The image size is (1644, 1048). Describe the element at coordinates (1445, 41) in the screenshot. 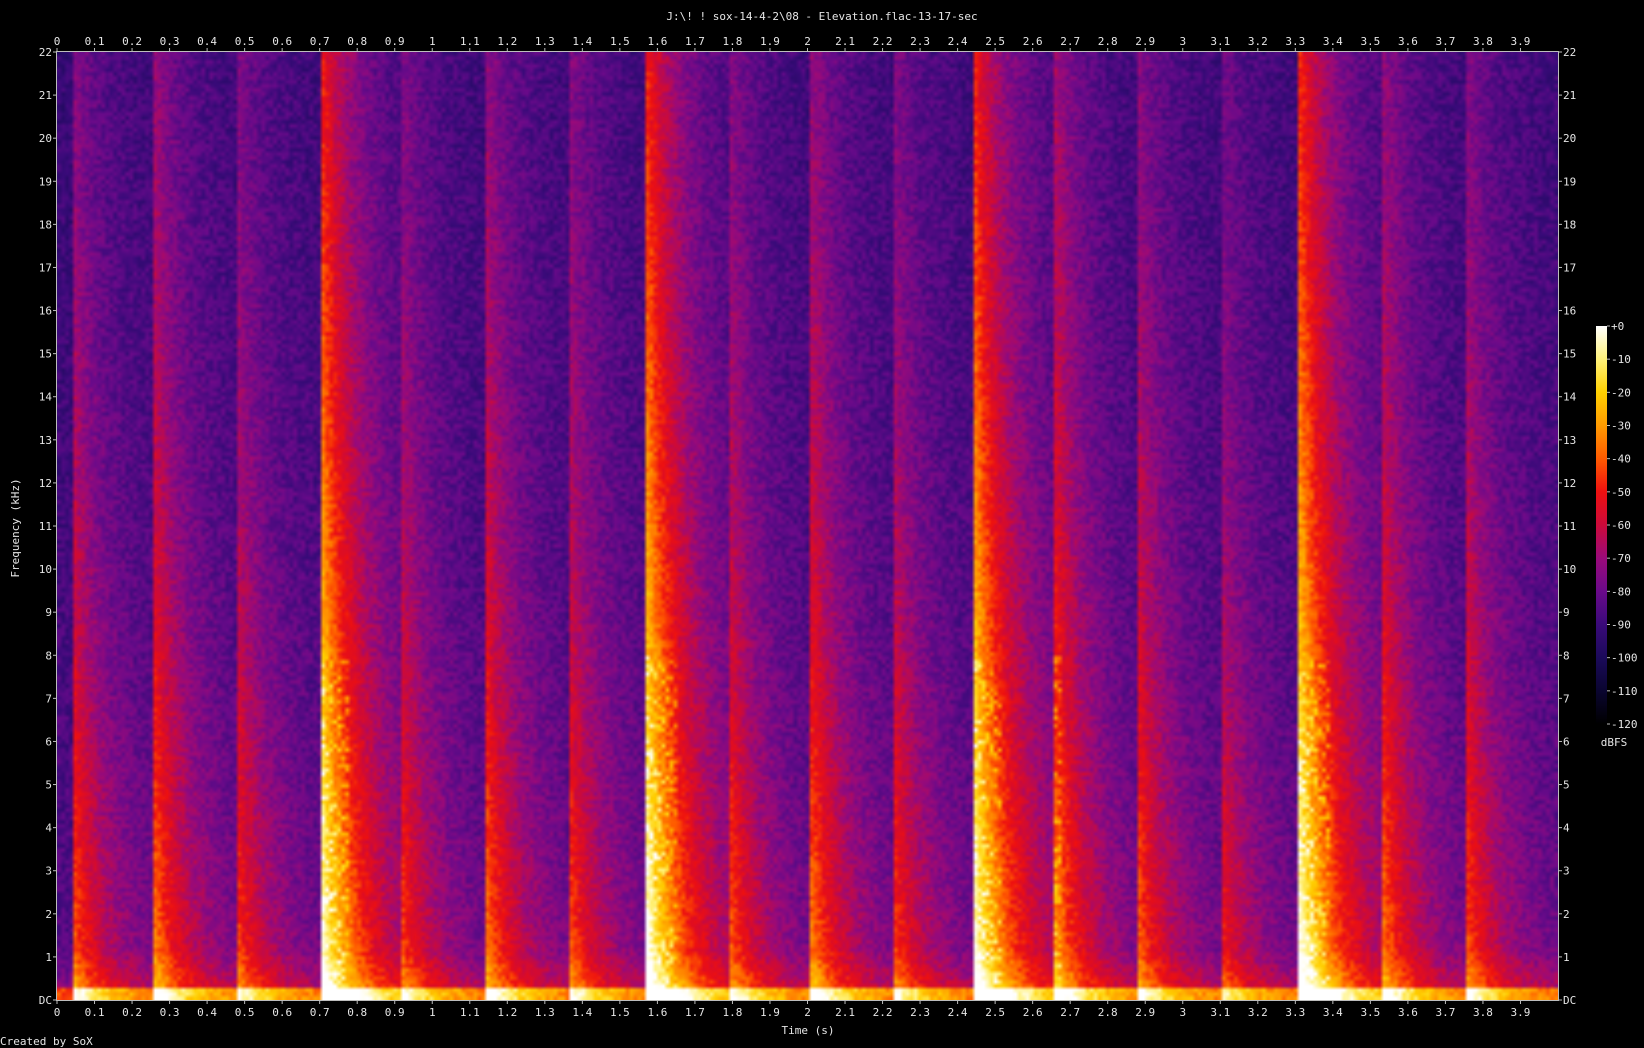

I see `x-tick-label-top: 3.7` at that location.